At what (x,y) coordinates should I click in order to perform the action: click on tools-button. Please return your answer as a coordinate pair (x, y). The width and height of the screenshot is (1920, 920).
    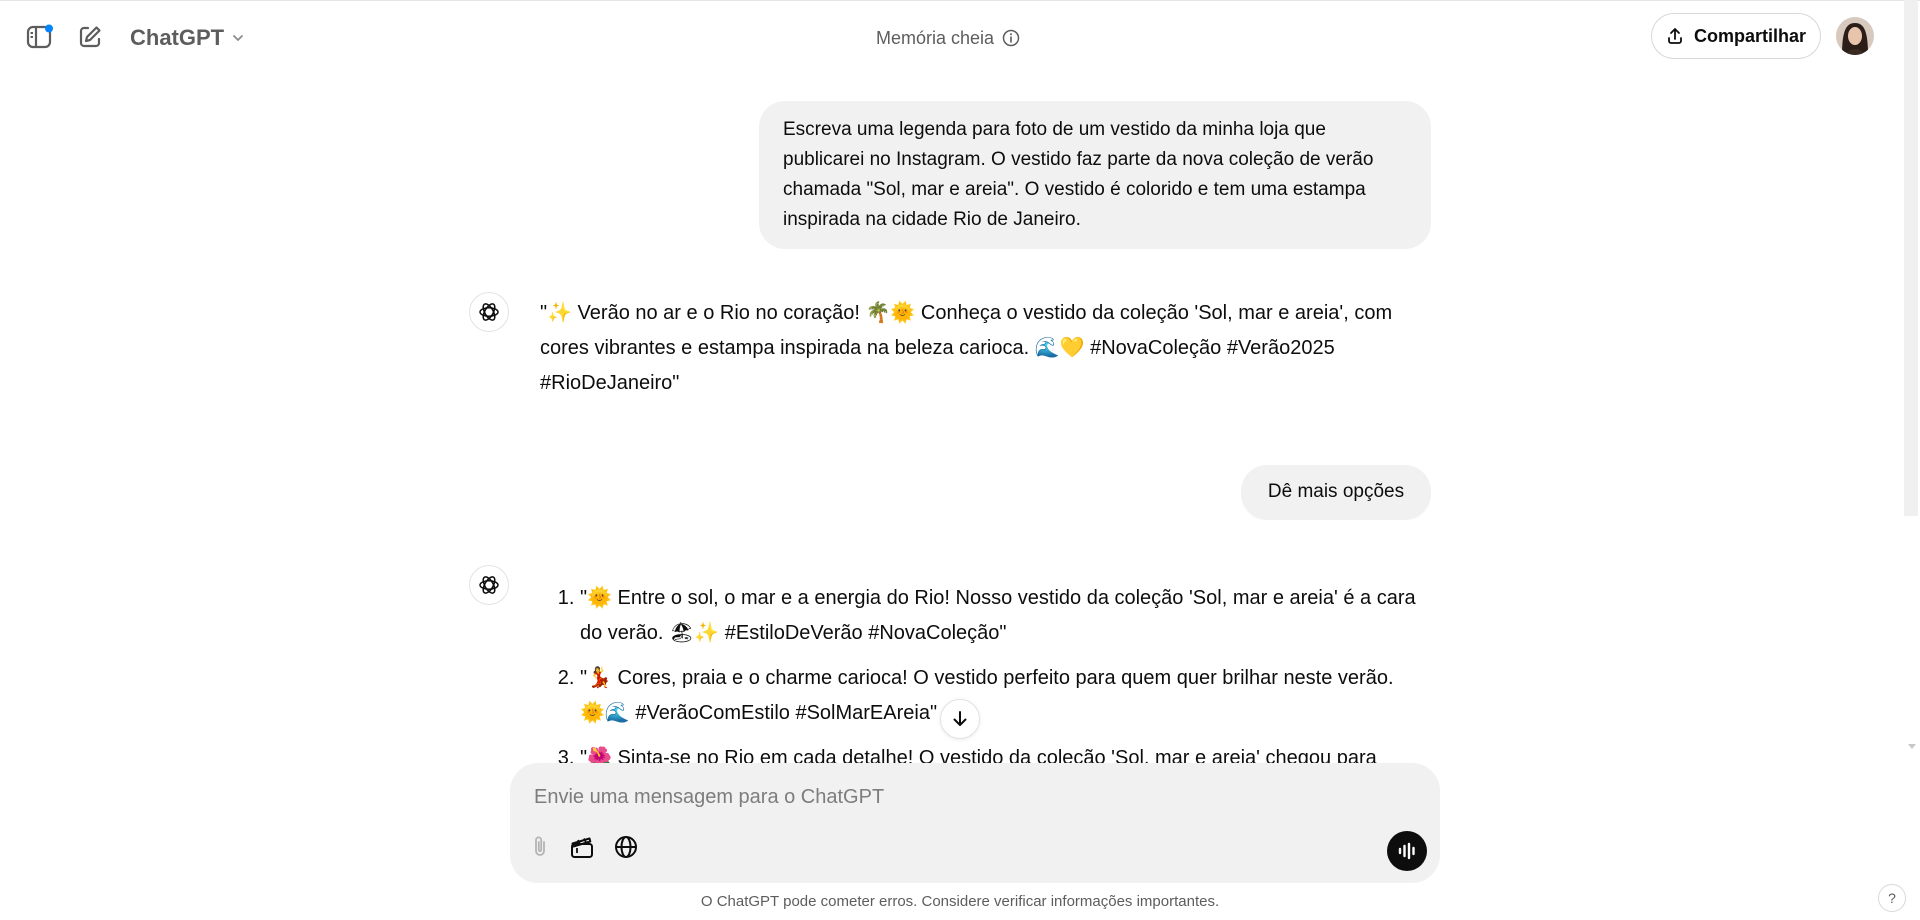
    Looking at the image, I should click on (582, 847).